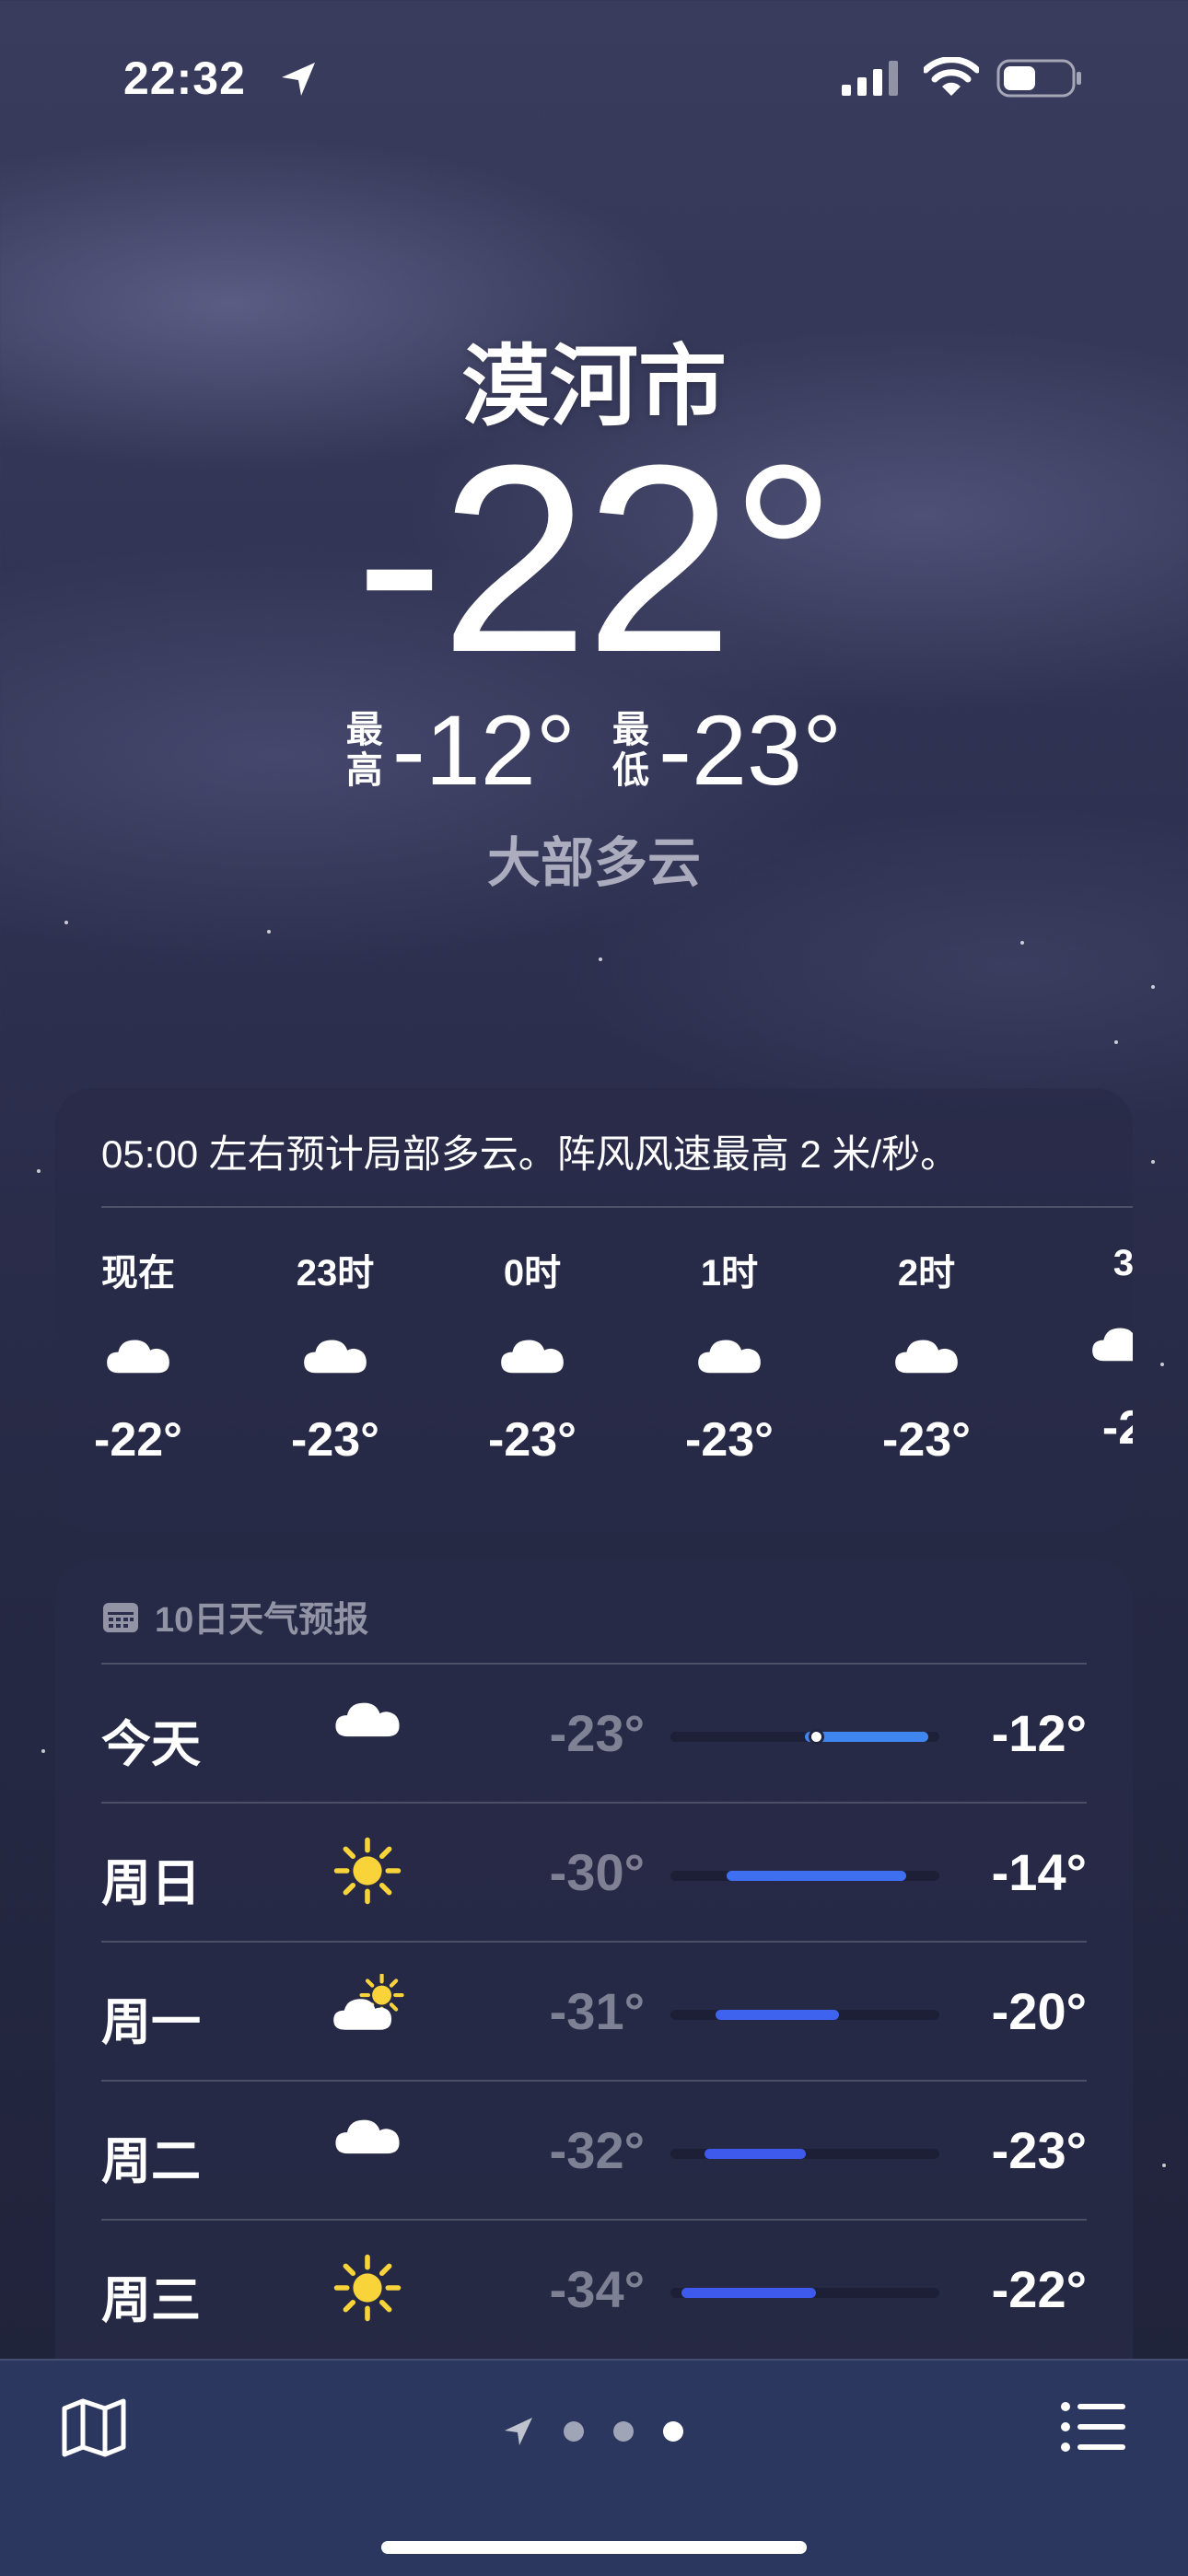 Image resolution: width=1188 pixels, height=2576 pixels. I want to click on low-temperature: -23°, so click(597, 1733).